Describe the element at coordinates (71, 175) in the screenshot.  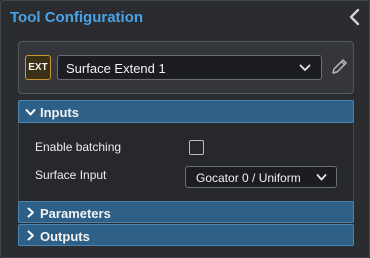
I see `surface-input-label: Surface Input` at that location.